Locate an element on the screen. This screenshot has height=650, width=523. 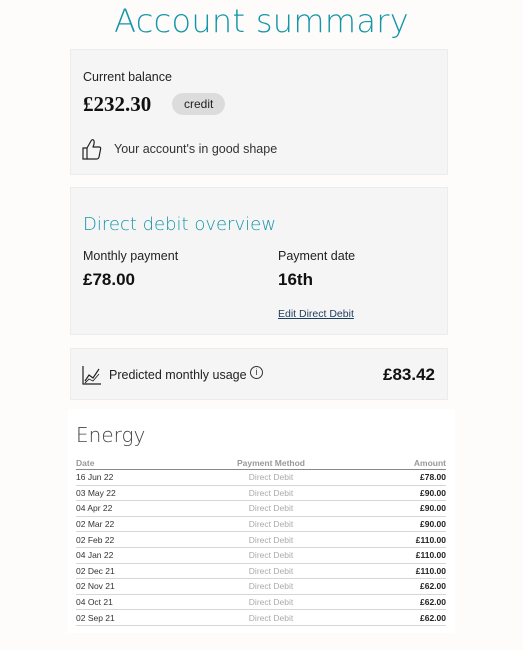
column-header-amount: Amount is located at coordinates (396, 463).